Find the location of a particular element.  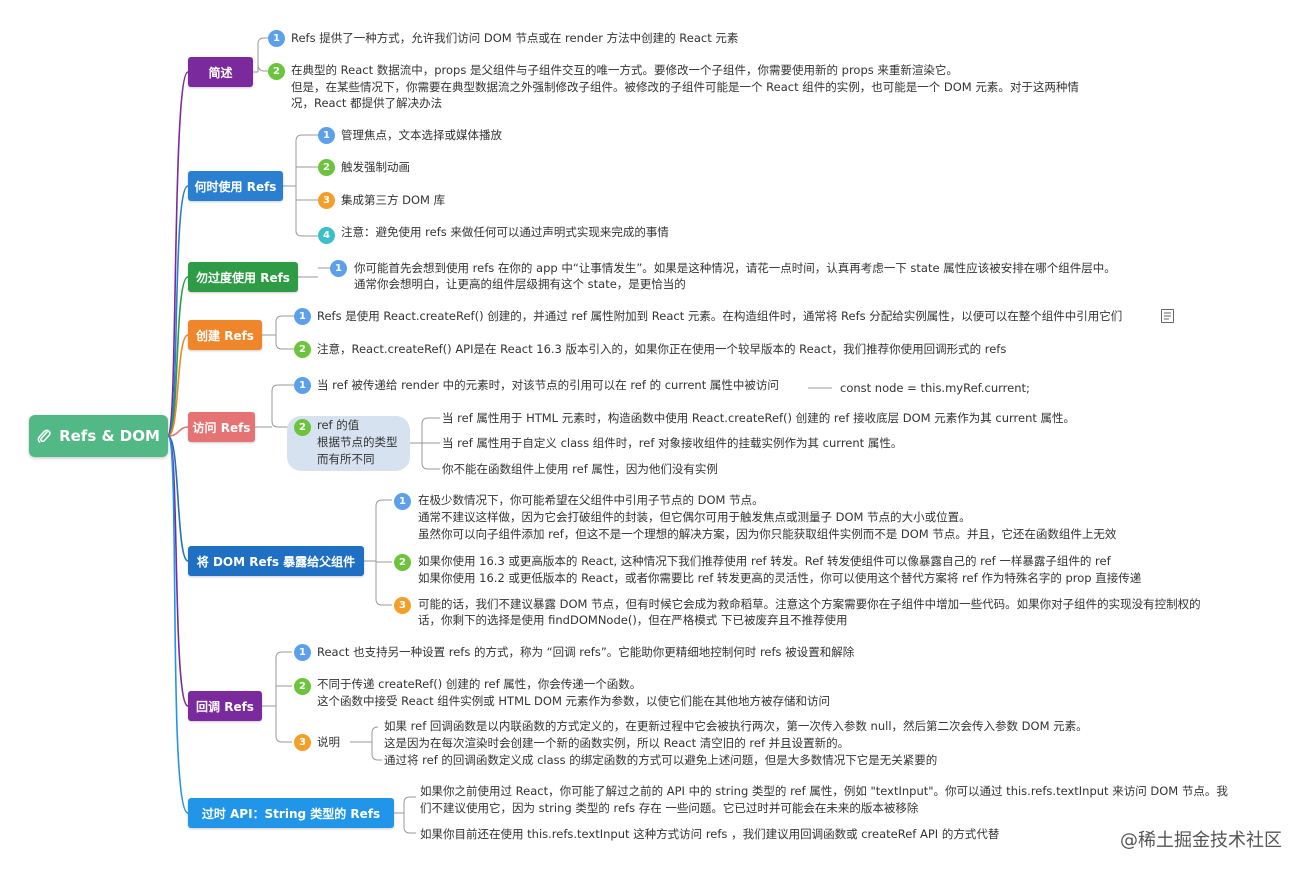

watermark: @稀土掘金技术社区 is located at coordinates (1201, 840).